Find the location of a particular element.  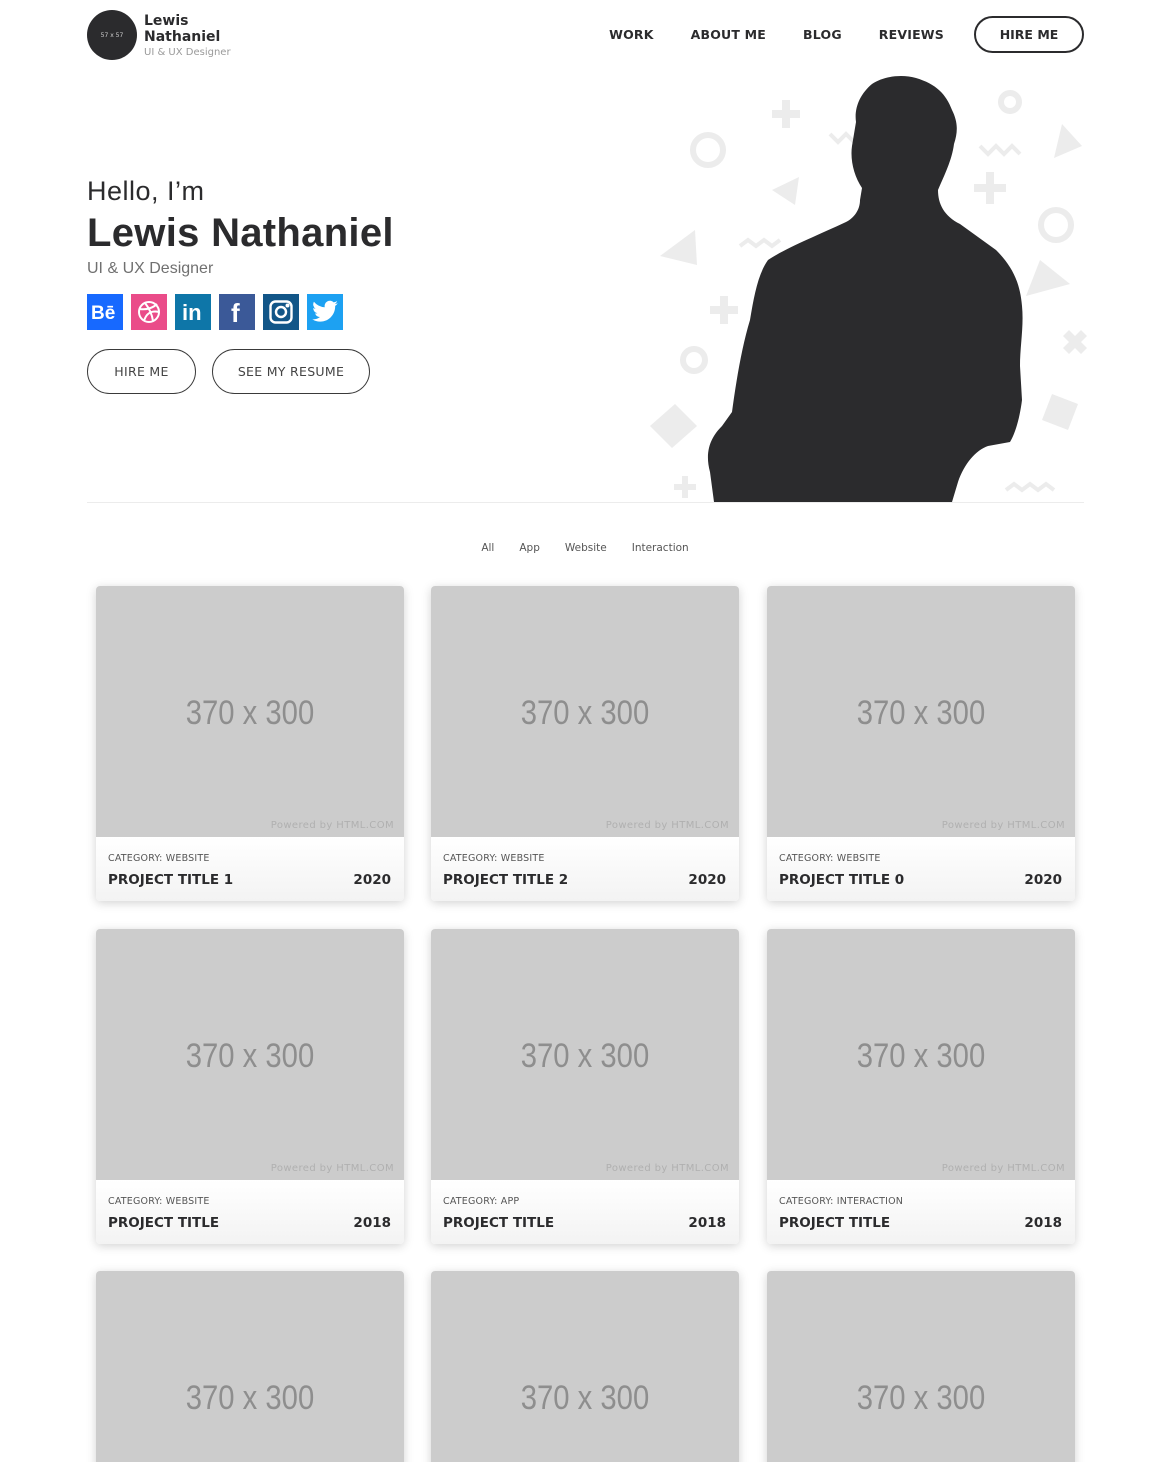

svg-text: f is located at coordinates (235, 312).